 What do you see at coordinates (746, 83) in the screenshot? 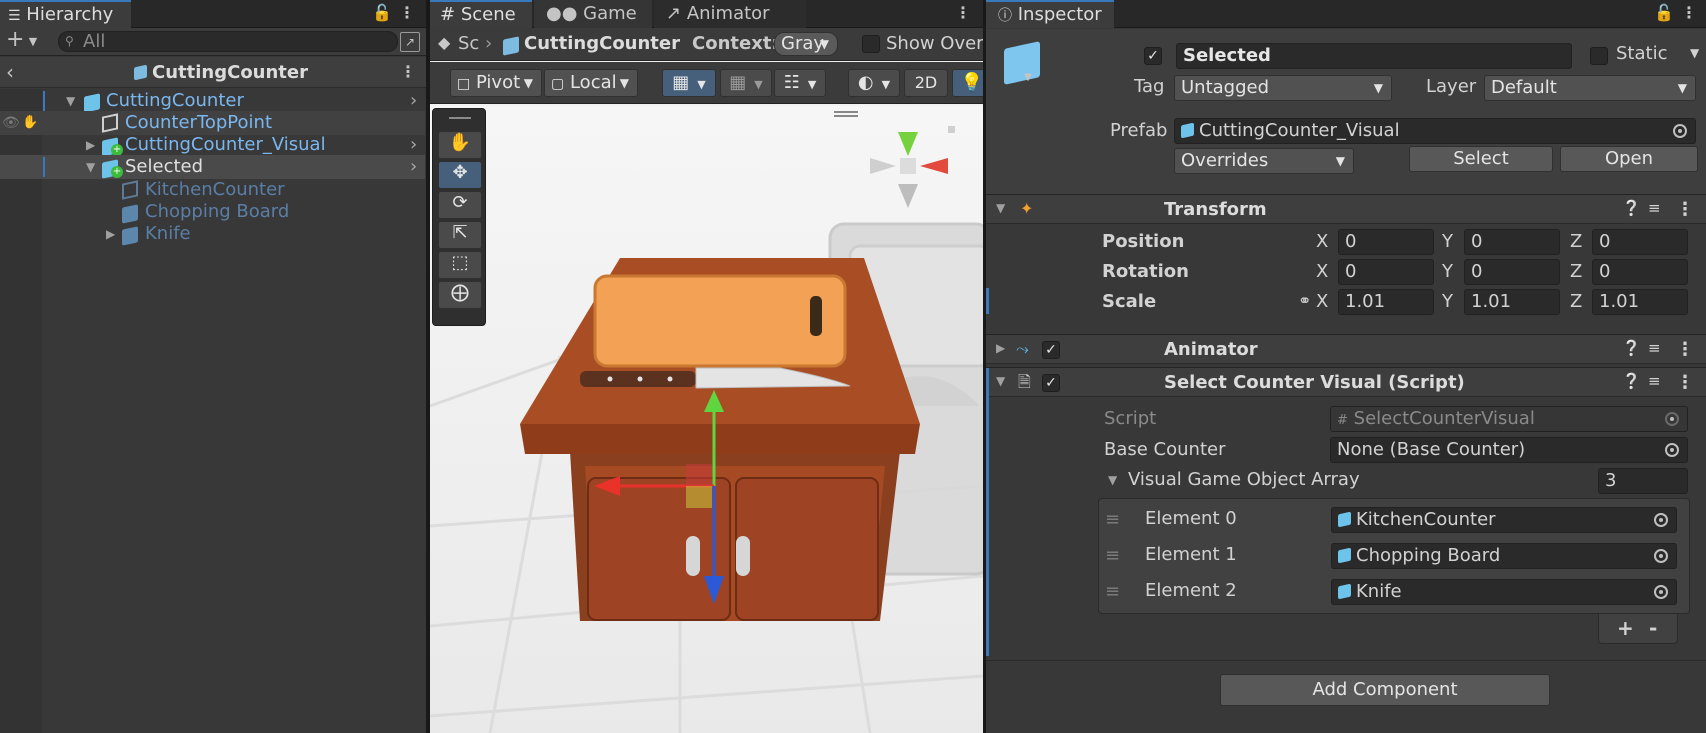
I see `increment-snap-toggle: ▦ ▼` at bounding box center [746, 83].